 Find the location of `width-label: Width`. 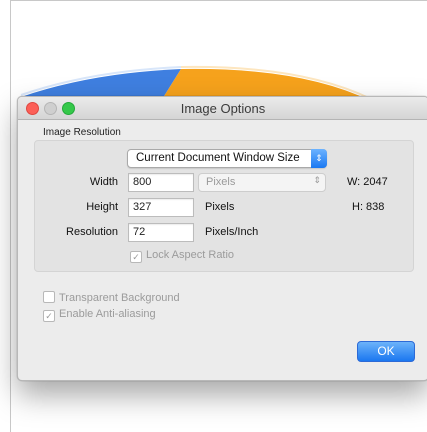

width-label: Width is located at coordinates (103, 182).